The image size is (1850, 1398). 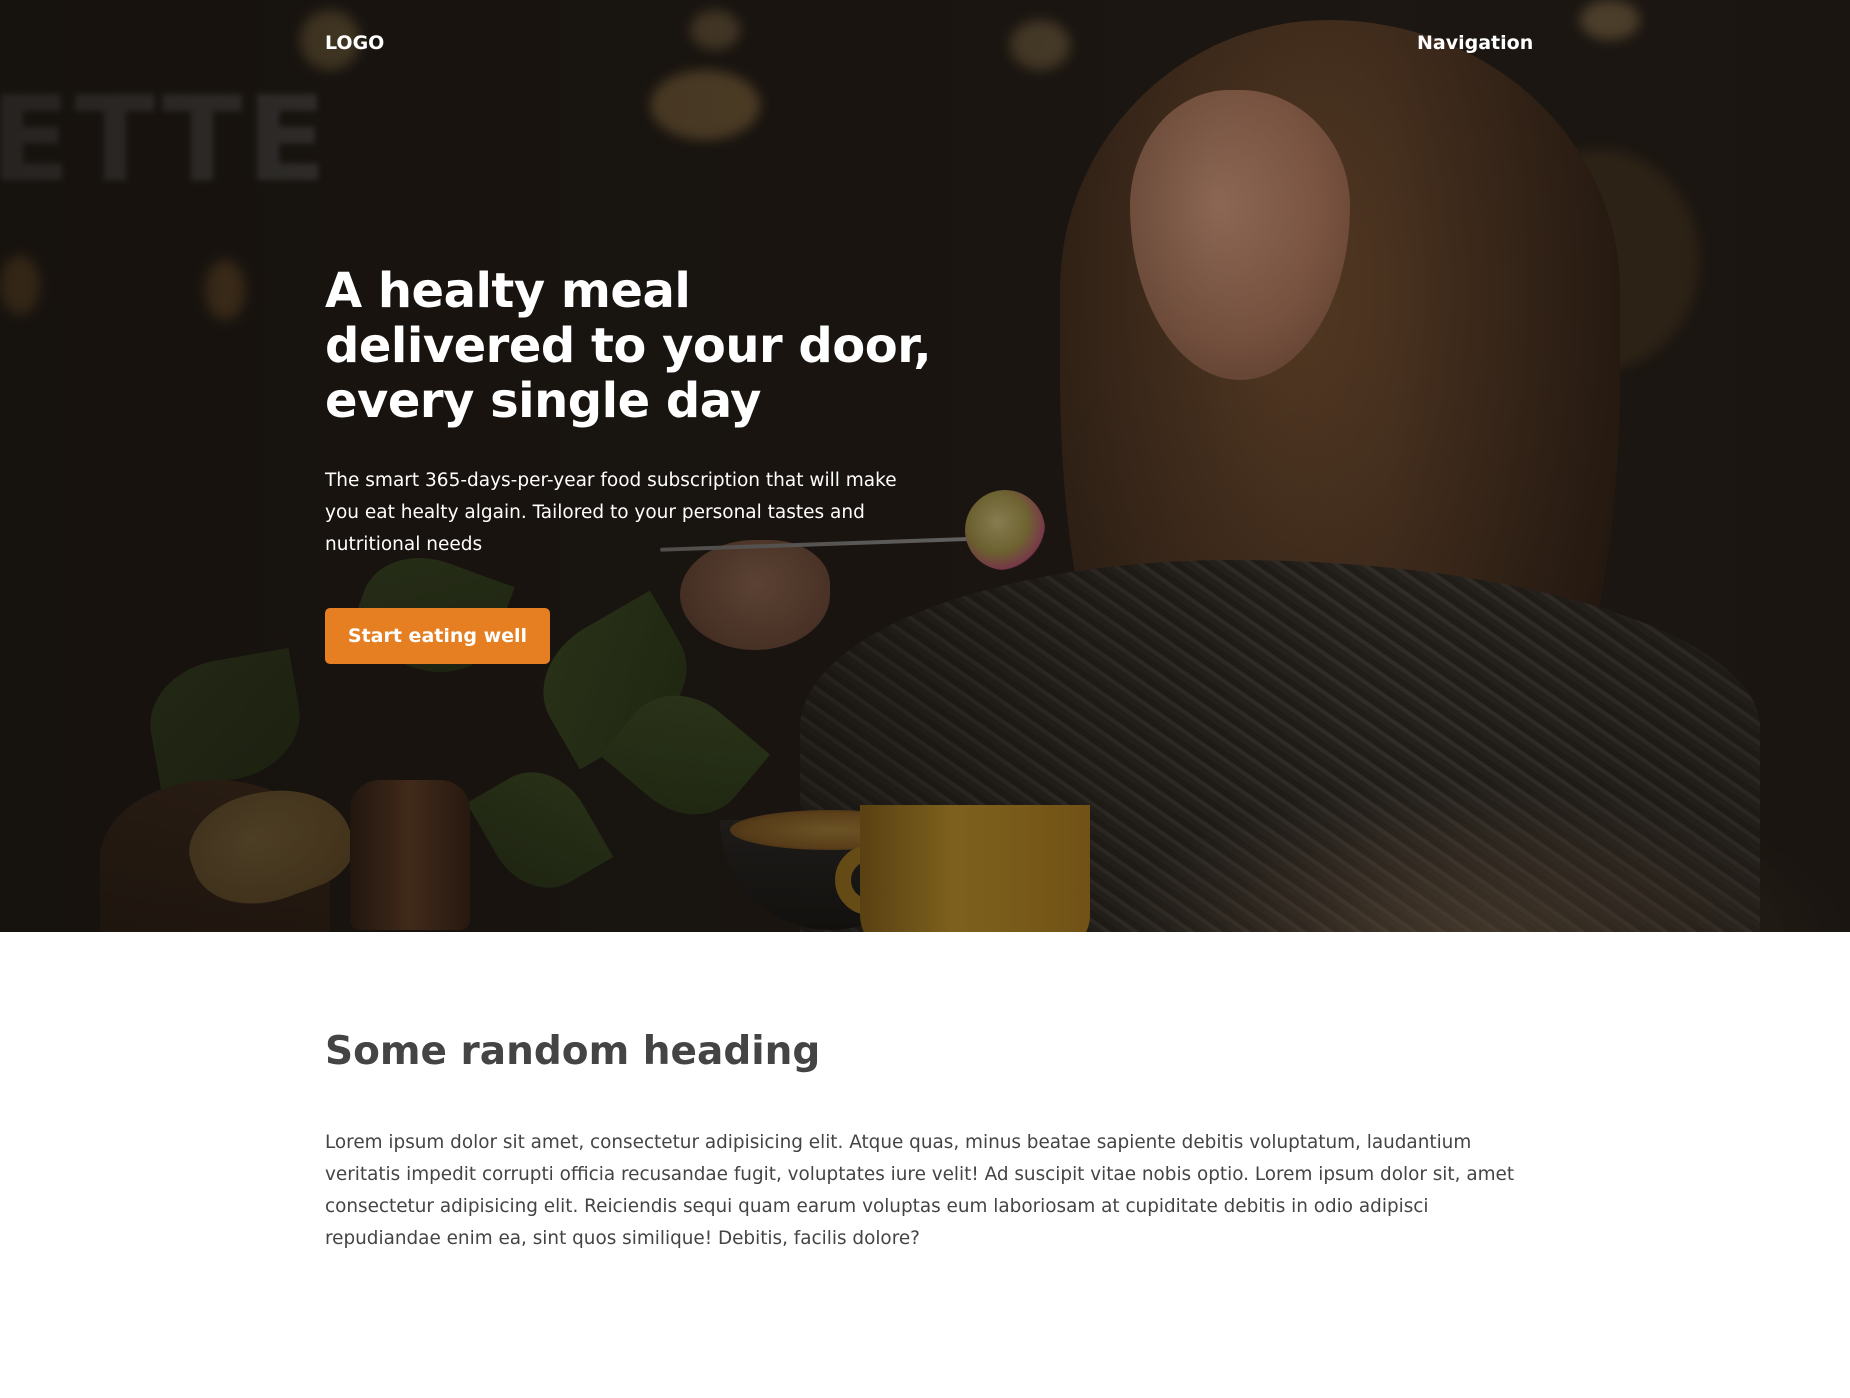 I want to click on section-heading: Some random heading, so click(x=573, y=1051).